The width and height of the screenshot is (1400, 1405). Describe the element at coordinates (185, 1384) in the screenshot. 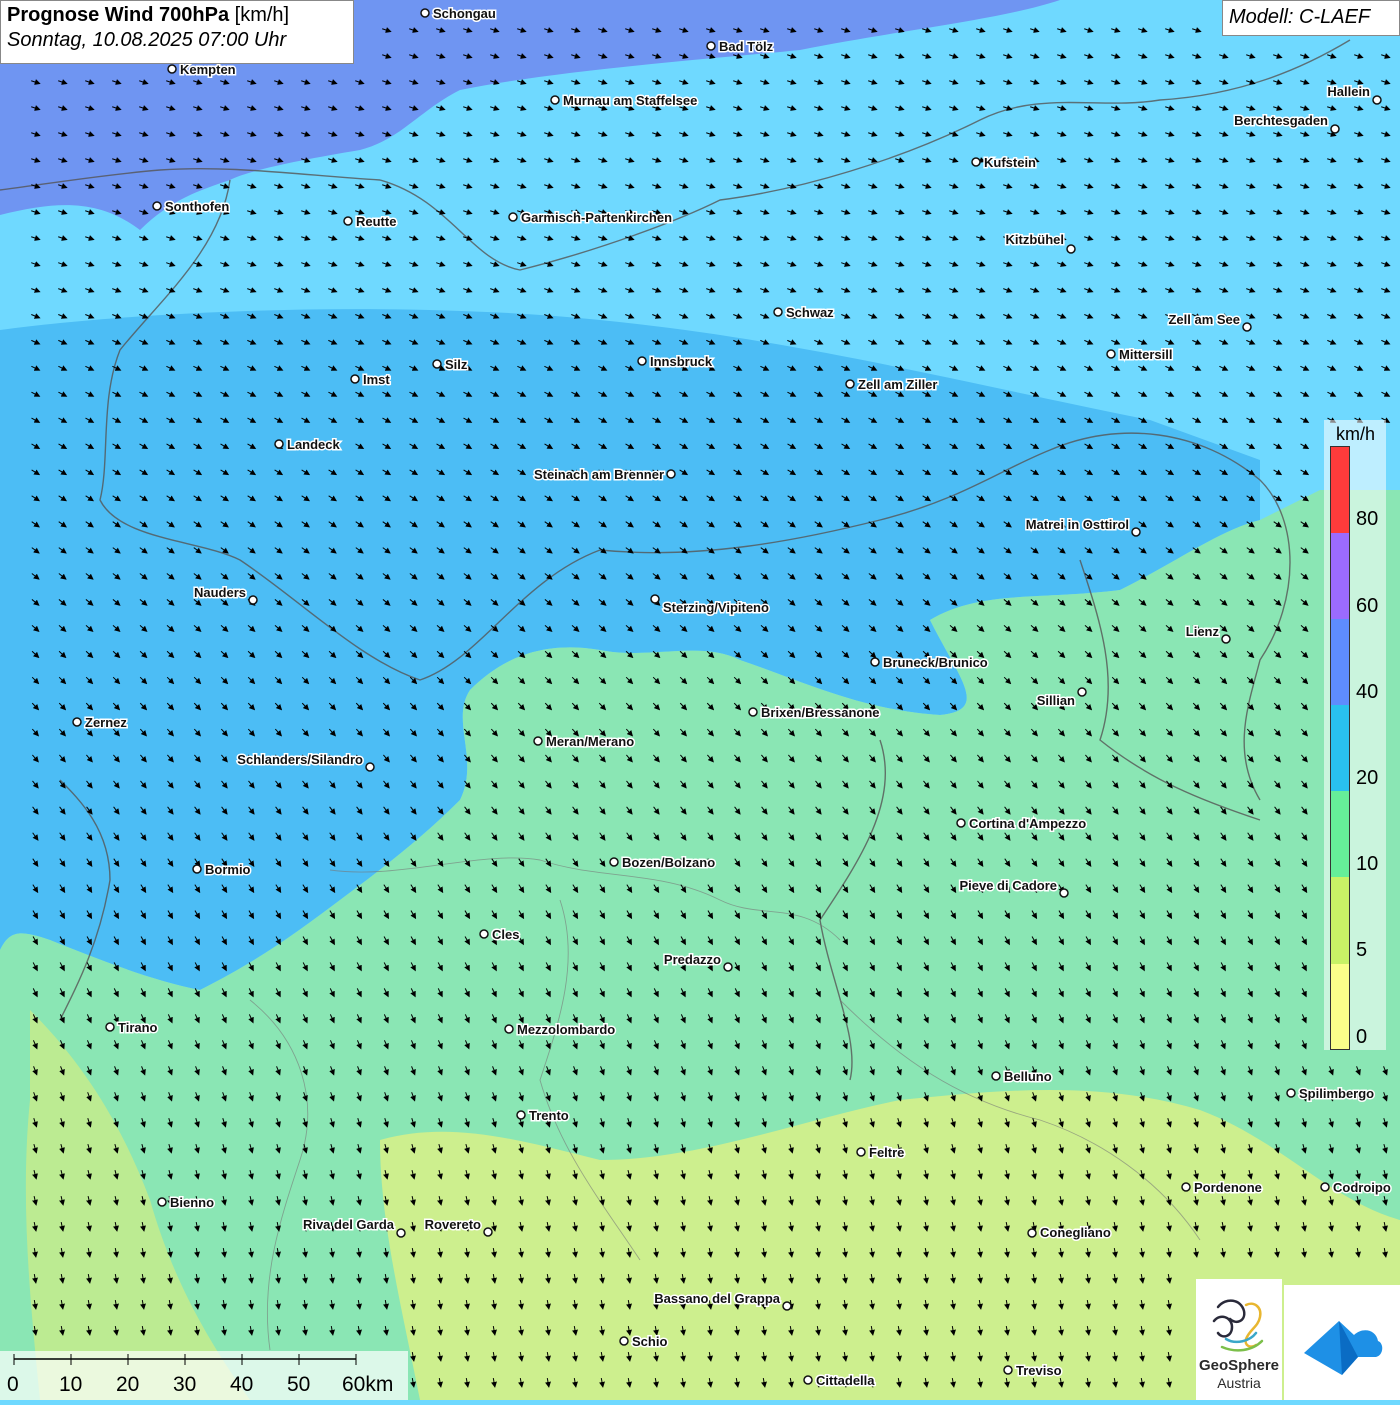

I see `scale-label: 30` at that location.